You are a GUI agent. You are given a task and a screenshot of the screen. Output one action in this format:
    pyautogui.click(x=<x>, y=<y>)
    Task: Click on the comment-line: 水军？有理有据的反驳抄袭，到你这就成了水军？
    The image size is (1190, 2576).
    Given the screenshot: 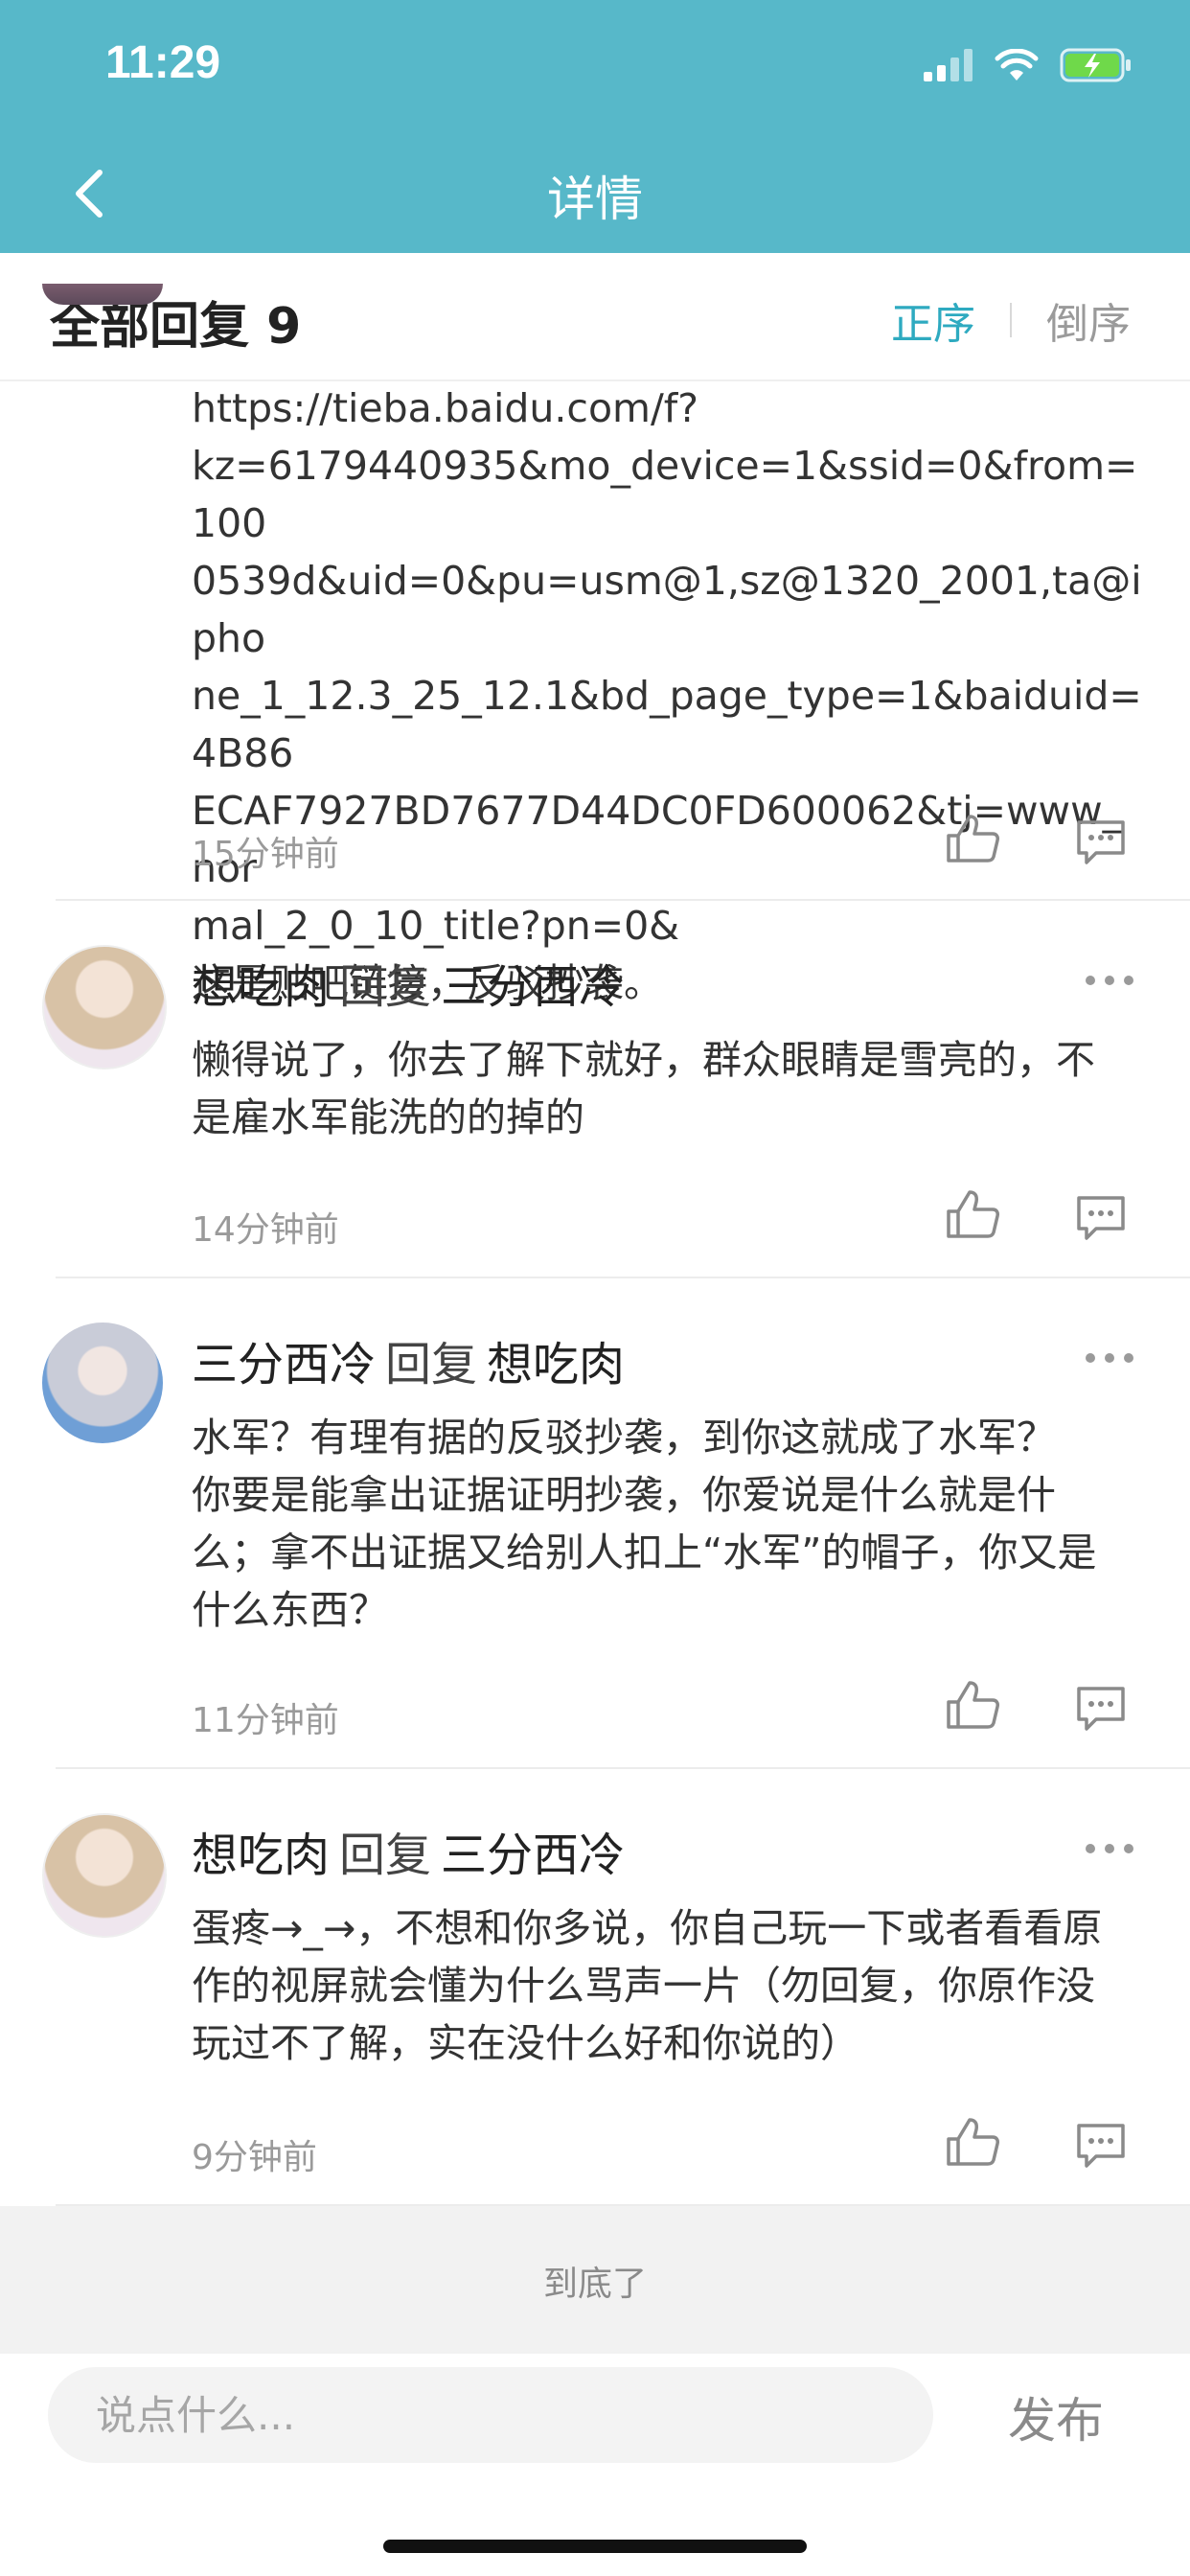 What is the action you would take?
    pyautogui.click(x=624, y=1437)
    